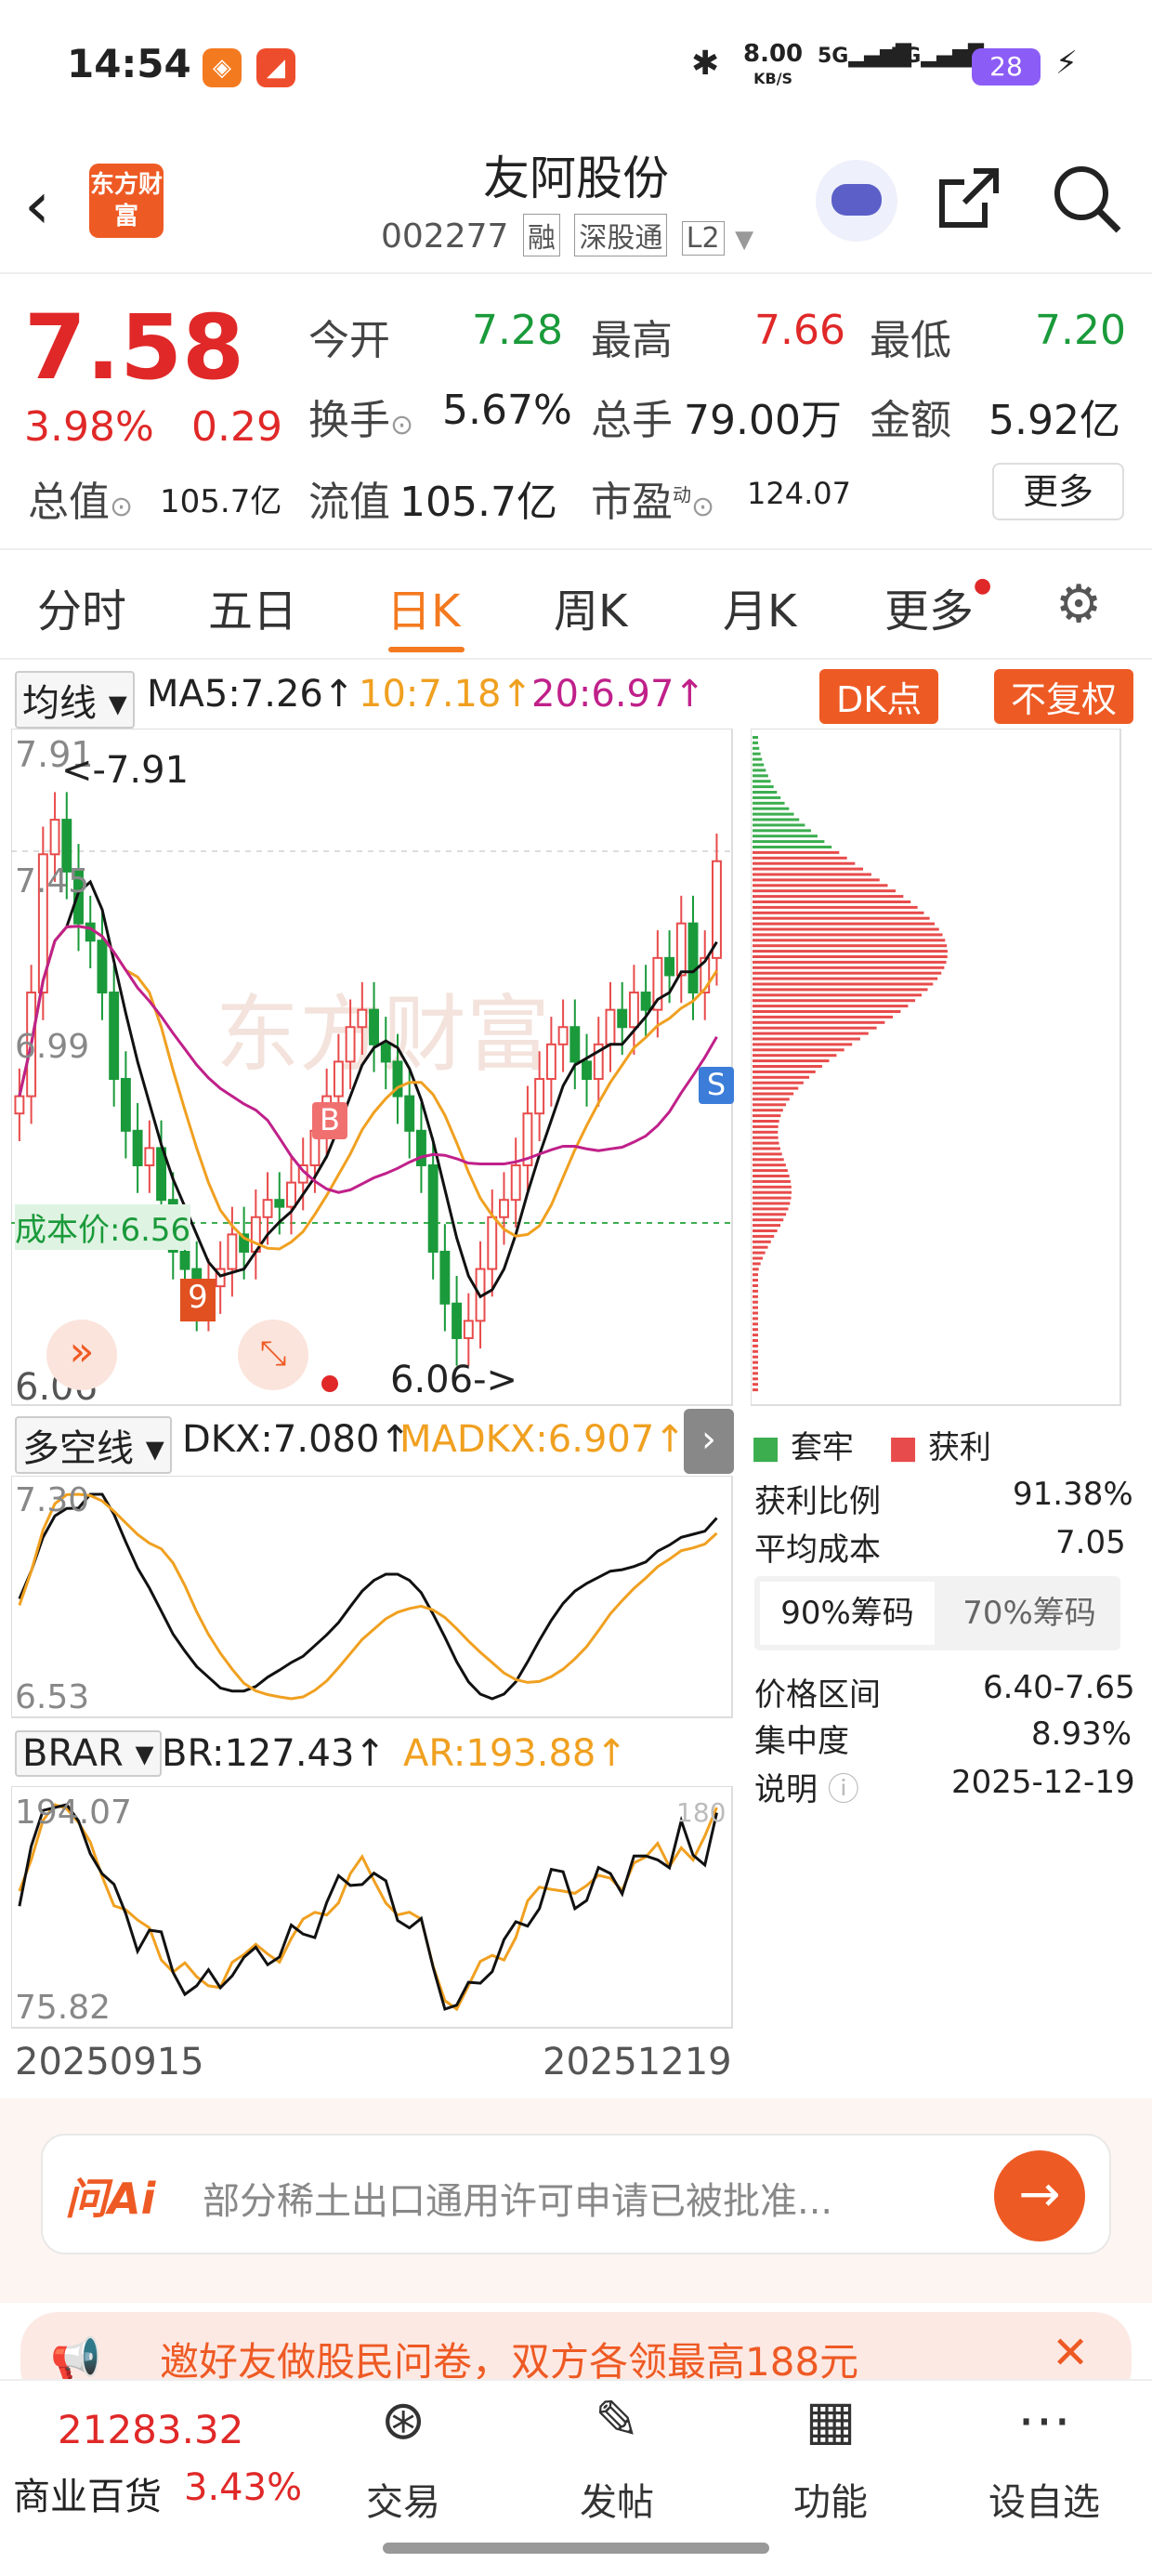  I want to click on fullscreen-icon: ⤡, so click(273, 1355).